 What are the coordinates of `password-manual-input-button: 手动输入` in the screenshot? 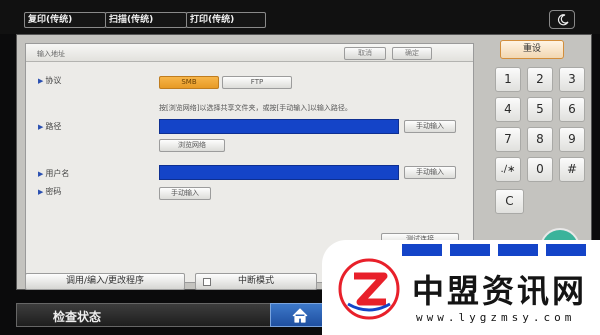 It's located at (185, 193).